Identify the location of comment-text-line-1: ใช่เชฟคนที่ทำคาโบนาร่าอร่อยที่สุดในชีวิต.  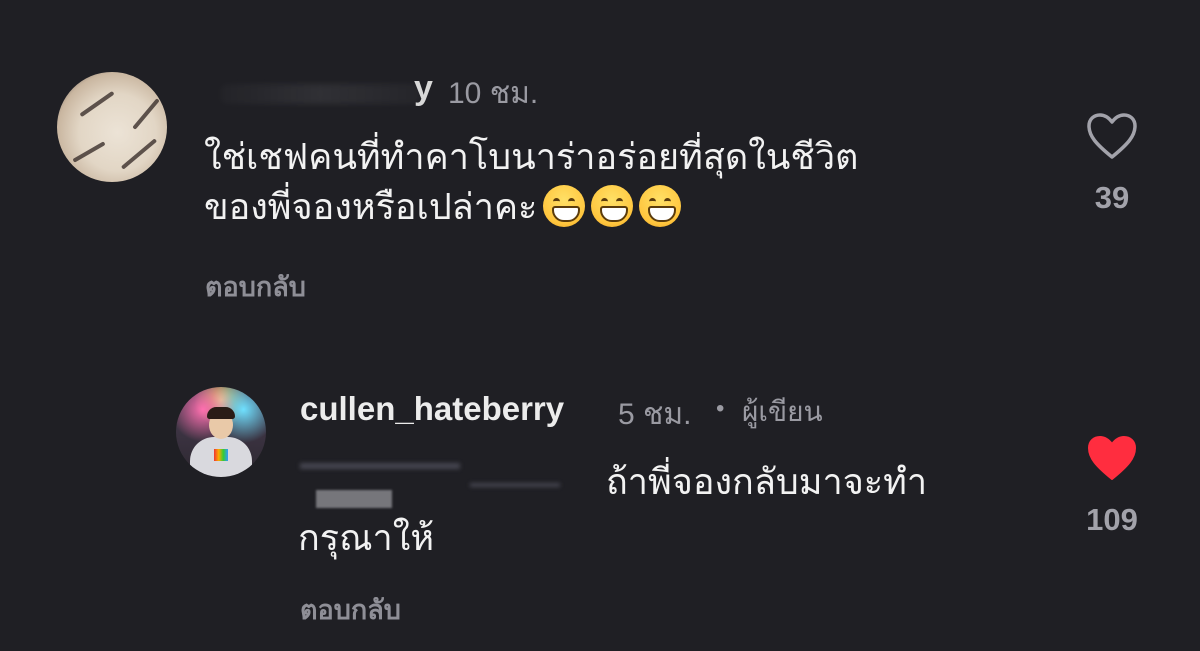
(531, 157).